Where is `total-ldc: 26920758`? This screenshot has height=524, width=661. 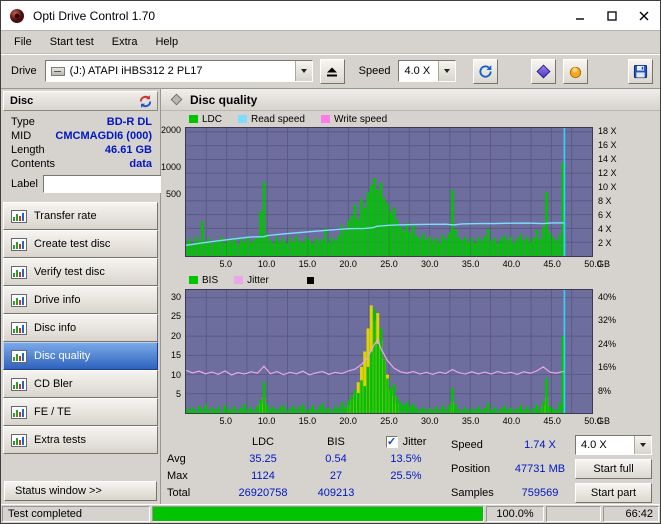
total-ldc: 26920758 is located at coordinates (263, 492).